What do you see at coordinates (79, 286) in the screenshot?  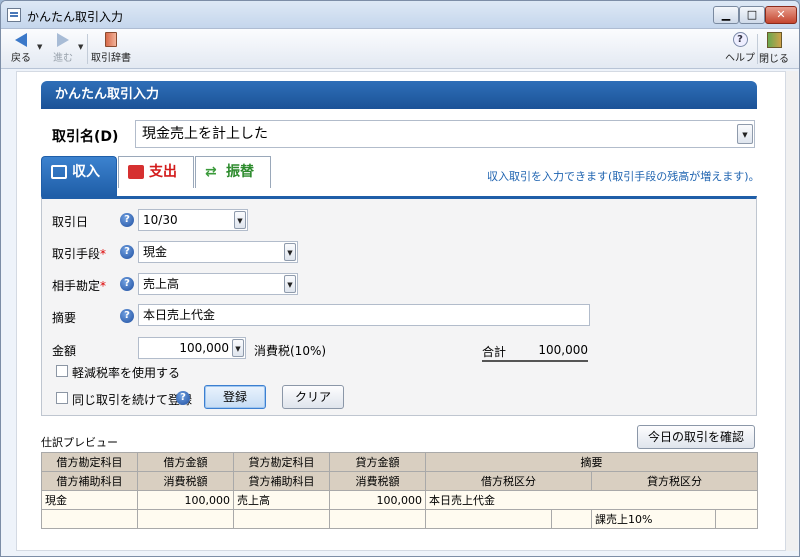 I see `counter-account-label: 相手勘定*` at bounding box center [79, 286].